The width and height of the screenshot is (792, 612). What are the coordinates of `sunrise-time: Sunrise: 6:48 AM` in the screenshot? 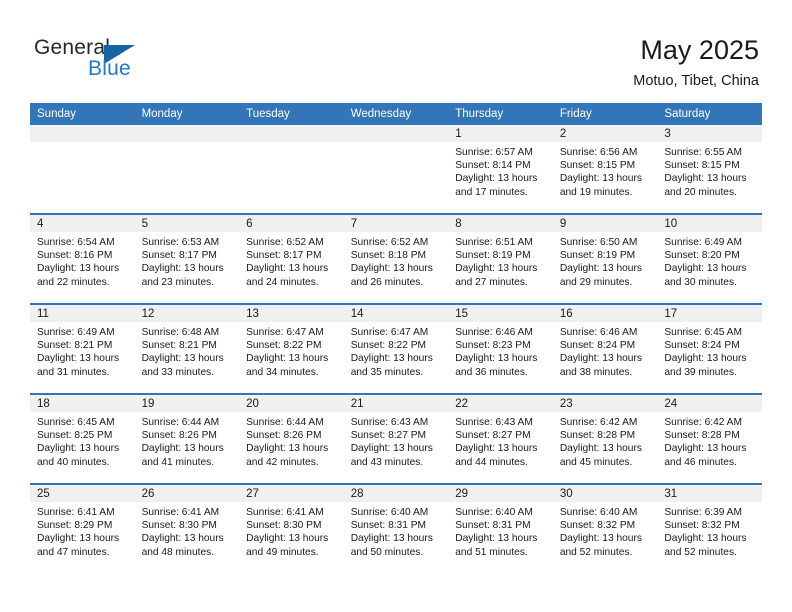 It's located at (180, 332).